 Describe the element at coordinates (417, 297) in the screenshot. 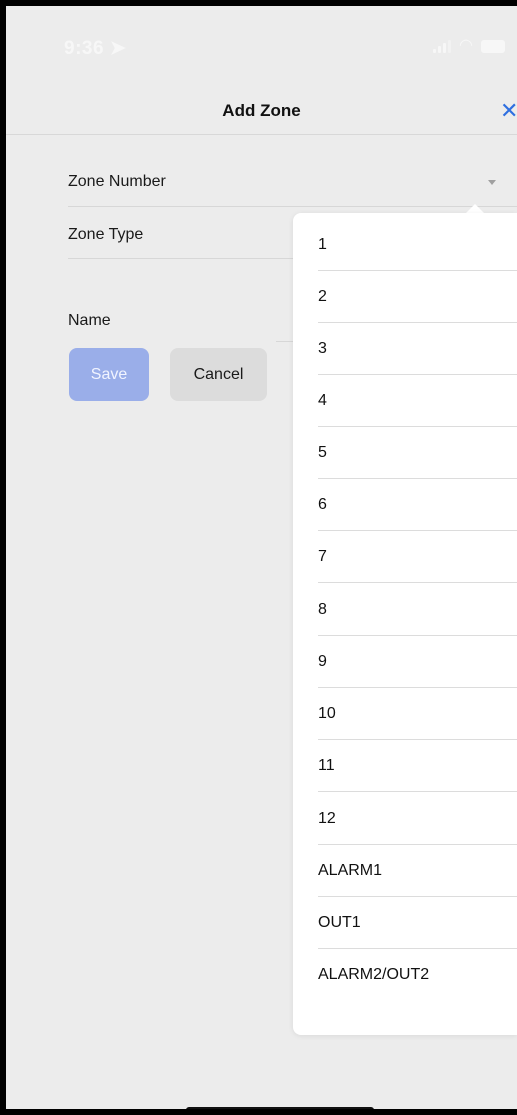

I see `dropdown-option: 2` at that location.